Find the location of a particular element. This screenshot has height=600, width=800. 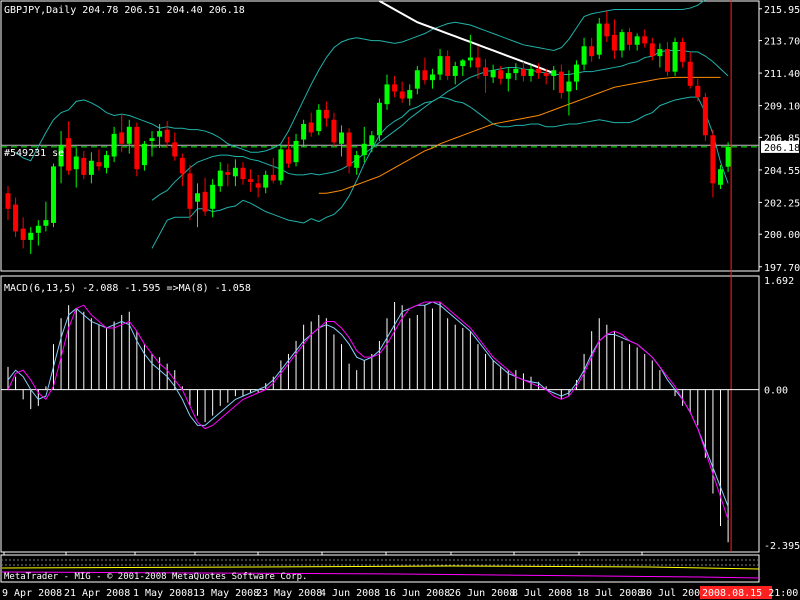

chart-header: GBPJPY,Daily 204.78 206.51 204.40 206.18 is located at coordinates (124, 10).